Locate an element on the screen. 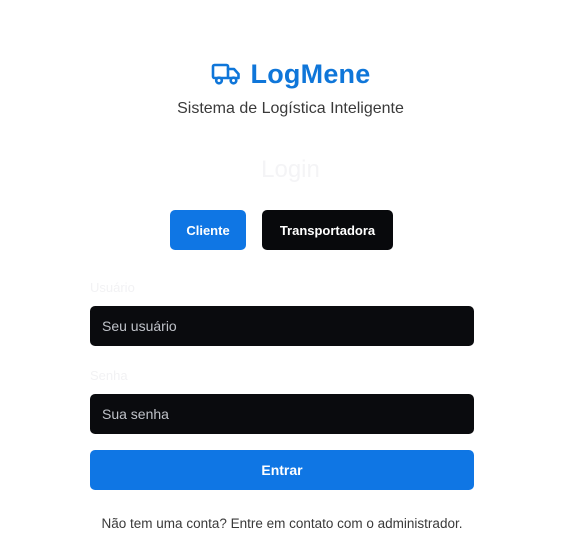 This screenshot has width=581, height=552. login-submit-button: Entrar is located at coordinates (282, 470).